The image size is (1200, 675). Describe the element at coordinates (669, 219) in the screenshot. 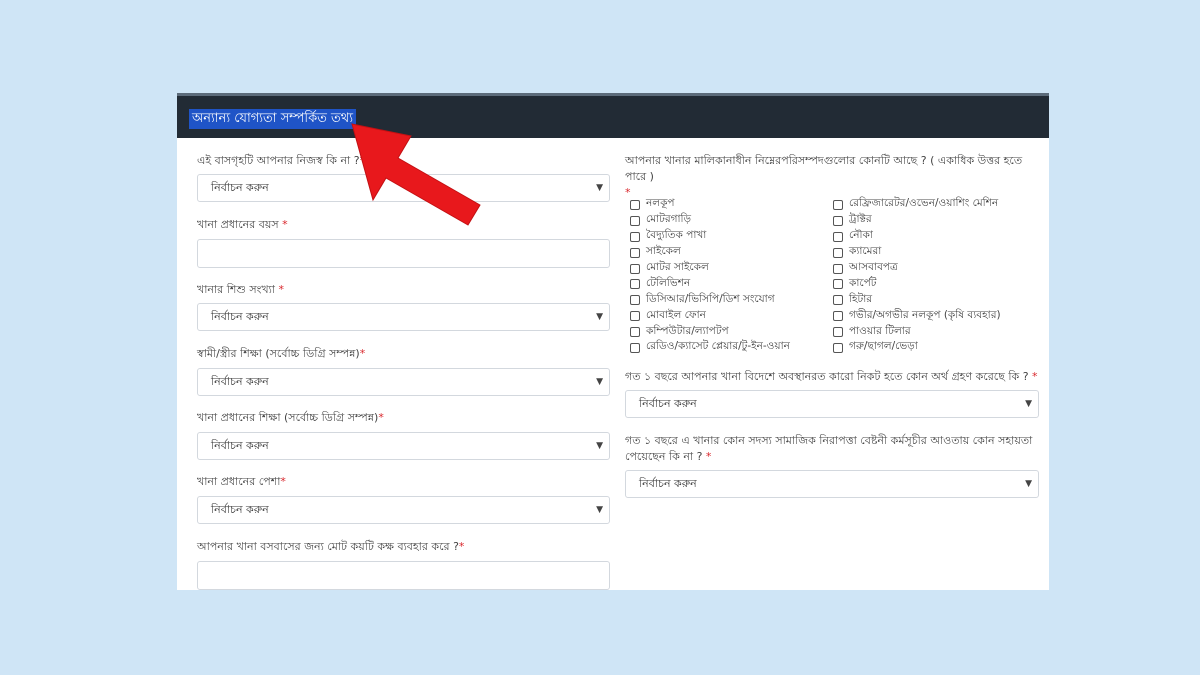

I see `asset-label: মোটরগাড়ি` at that location.